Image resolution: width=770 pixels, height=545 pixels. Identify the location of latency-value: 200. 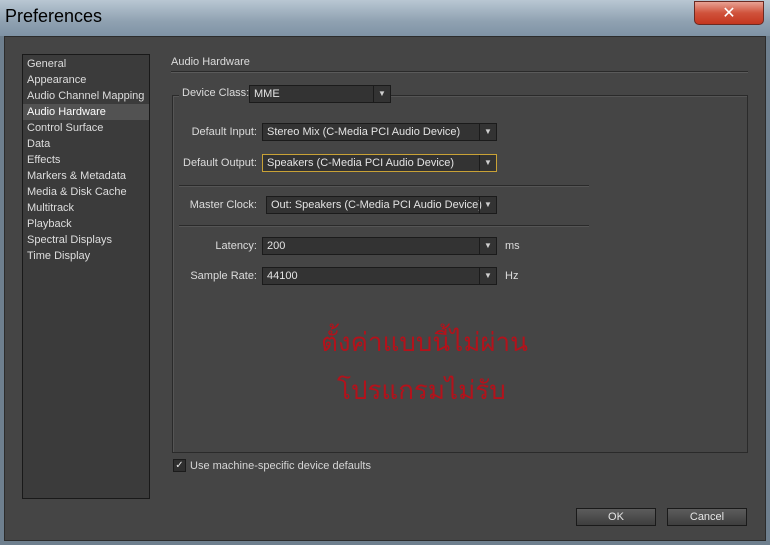
(276, 246).